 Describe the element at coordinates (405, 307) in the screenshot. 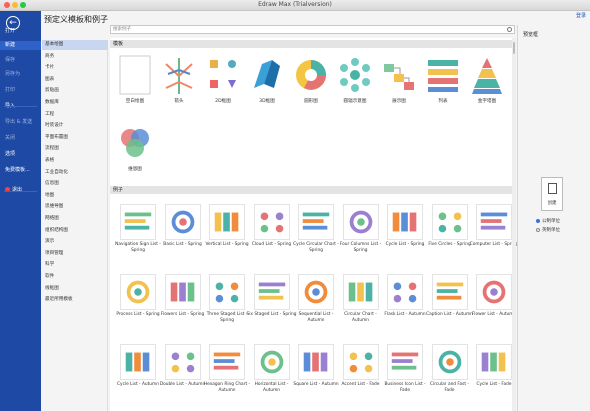

I see `example-tile: Flask List - Autumn` at that location.